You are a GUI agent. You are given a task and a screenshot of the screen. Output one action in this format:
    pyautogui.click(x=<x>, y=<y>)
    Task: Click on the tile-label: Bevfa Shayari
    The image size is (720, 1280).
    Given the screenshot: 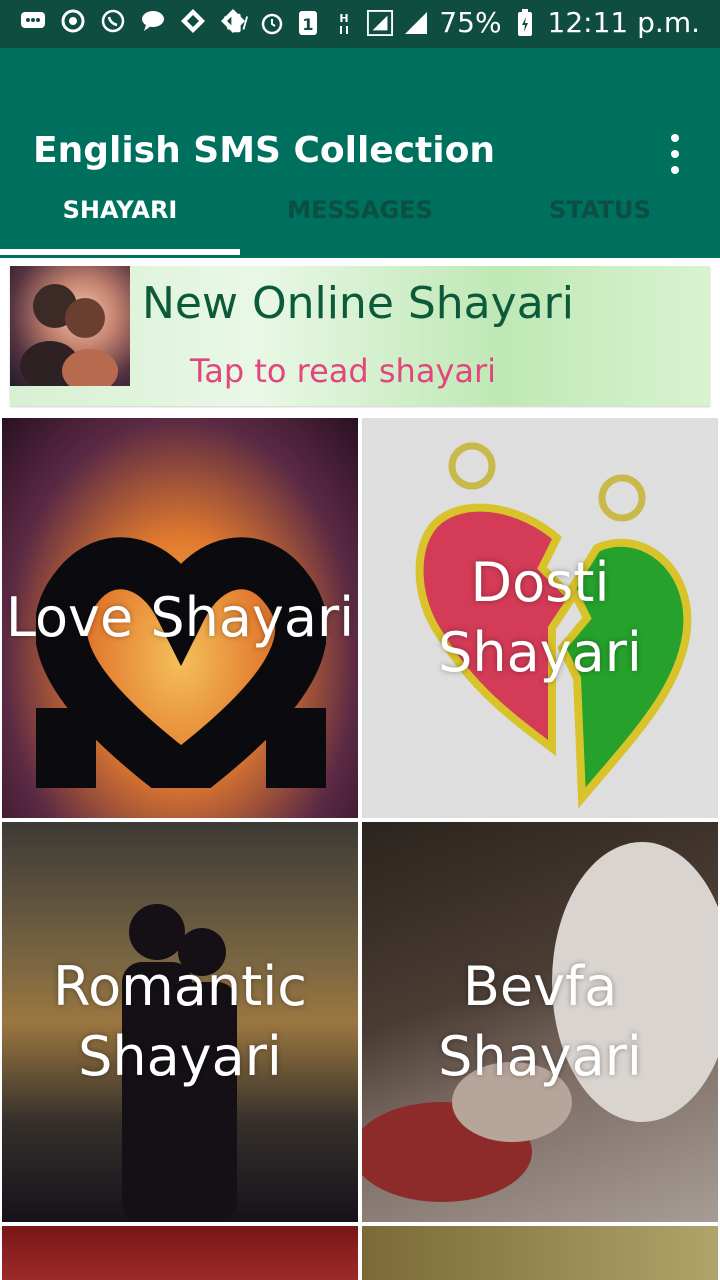 What is the action you would take?
    pyautogui.click(x=540, y=1022)
    